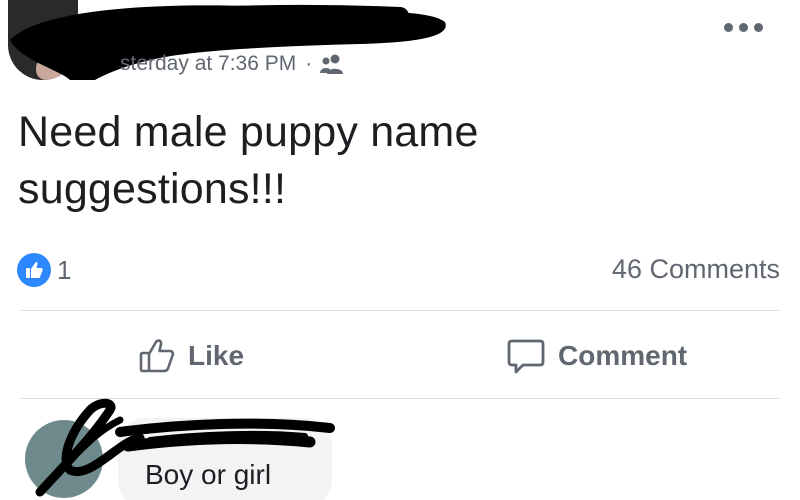 The image size is (800, 500). Describe the element at coordinates (216, 355) in the screenshot. I see `like-button-label: Like` at that location.